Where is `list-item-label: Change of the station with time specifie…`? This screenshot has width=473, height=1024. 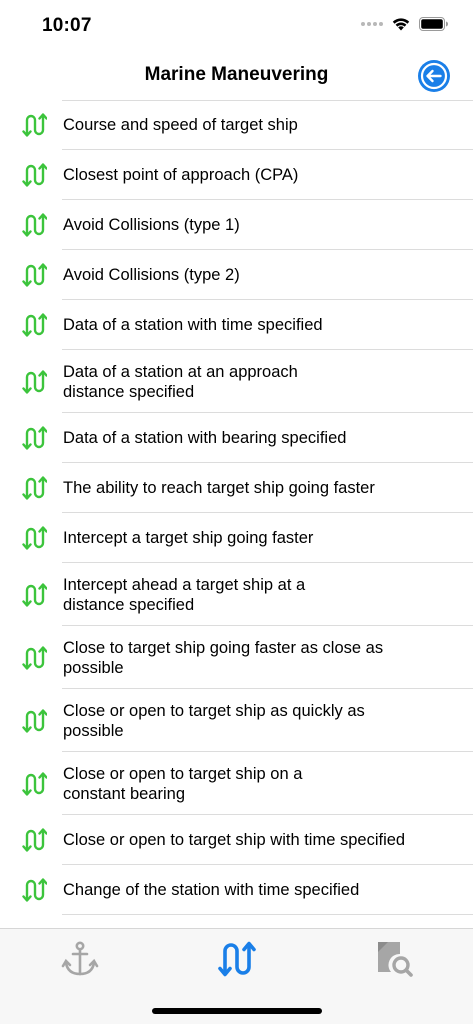
list-item-label: Change of the station with time specifie… is located at coordinates (211, 890).